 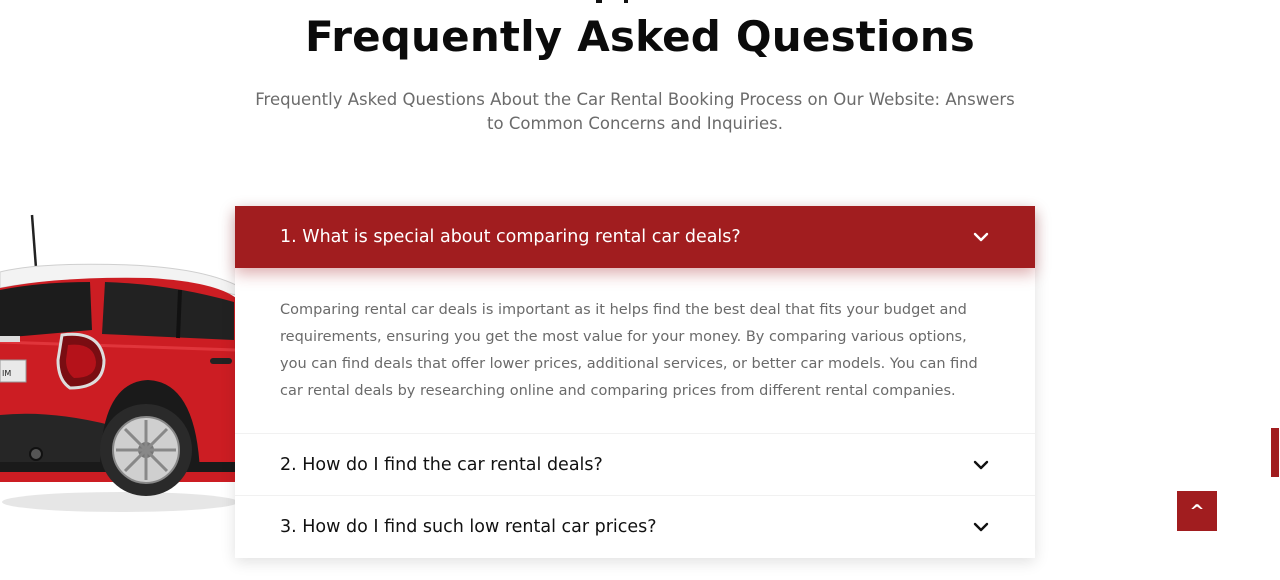 I want to click on scroll-indicator, so click(x=1275, y=452).